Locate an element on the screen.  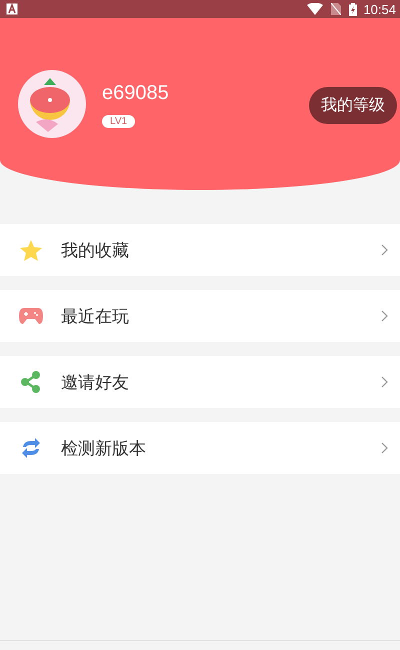
share-icon is located at coordinates (30, 382).